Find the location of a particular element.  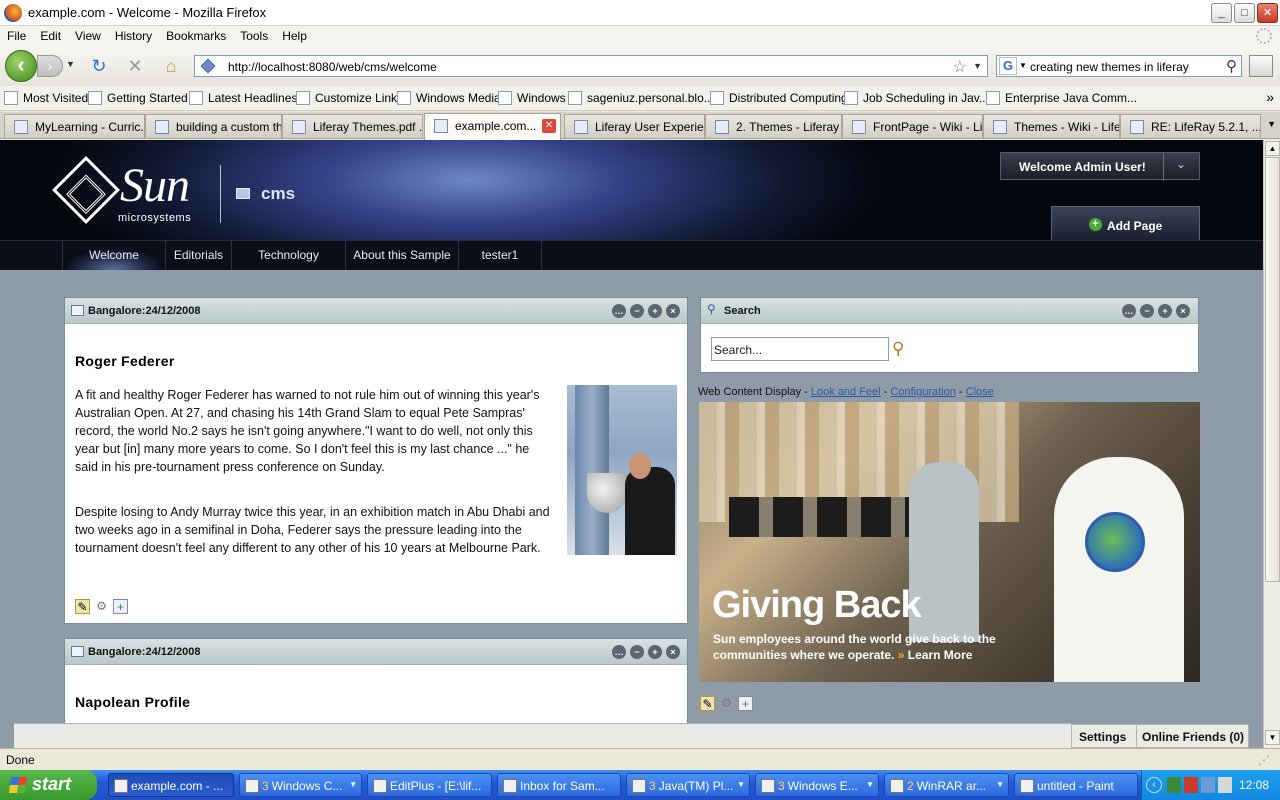

task-command-prompt: 3 Windows C... ▼ is located at coordinates (300, 785).